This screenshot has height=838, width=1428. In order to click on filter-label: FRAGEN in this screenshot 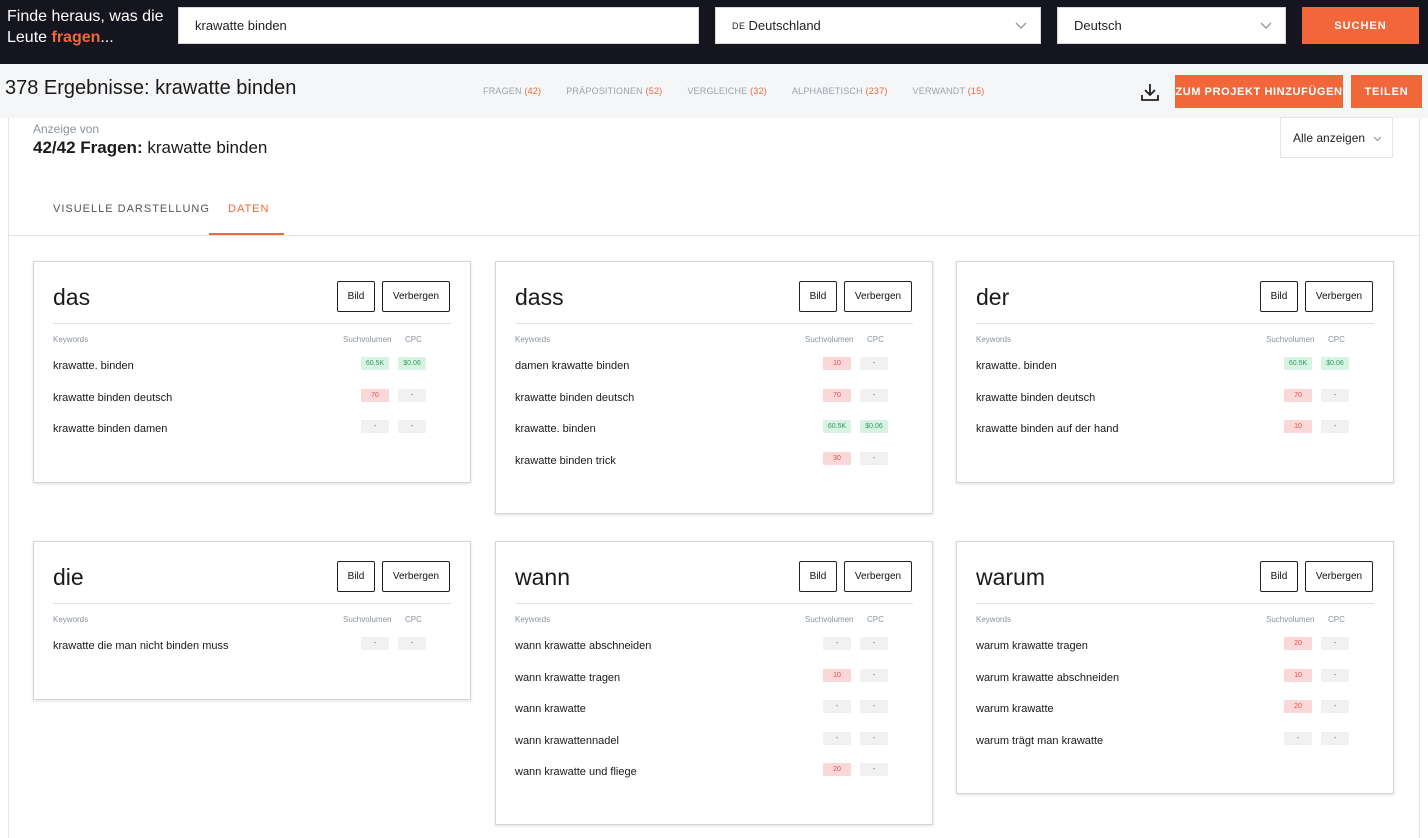, I will do `click(502, 91)`.